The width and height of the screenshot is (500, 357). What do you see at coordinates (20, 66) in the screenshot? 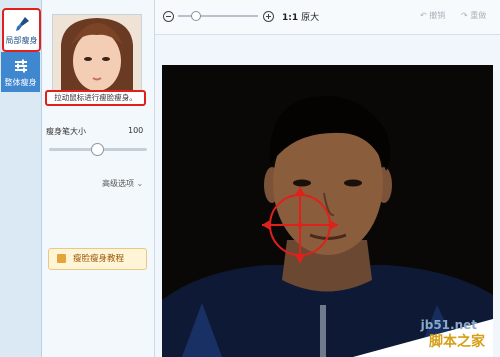
I see `sliders-icon` at bounding box center [20, 66].